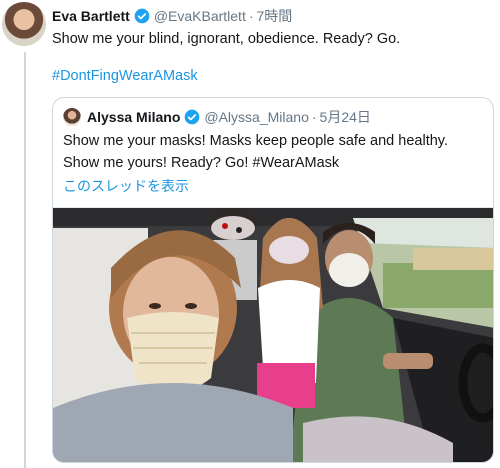  What do you see at coordinates (25, 260) in the screenshot?
I see `thread-connector-line` at bounding box center [25, 260].